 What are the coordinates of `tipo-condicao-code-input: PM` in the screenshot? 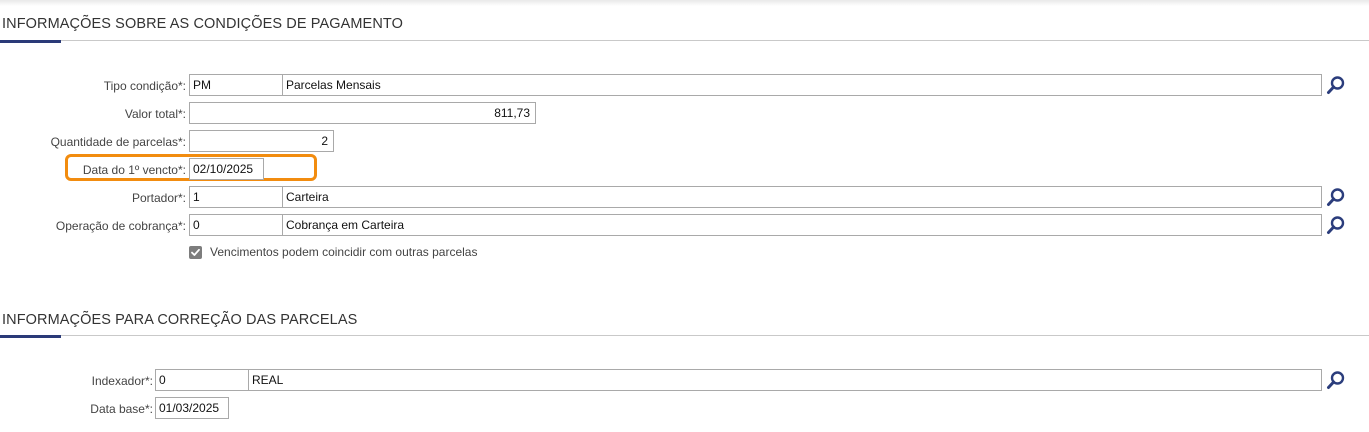 It's located at (236, 85).